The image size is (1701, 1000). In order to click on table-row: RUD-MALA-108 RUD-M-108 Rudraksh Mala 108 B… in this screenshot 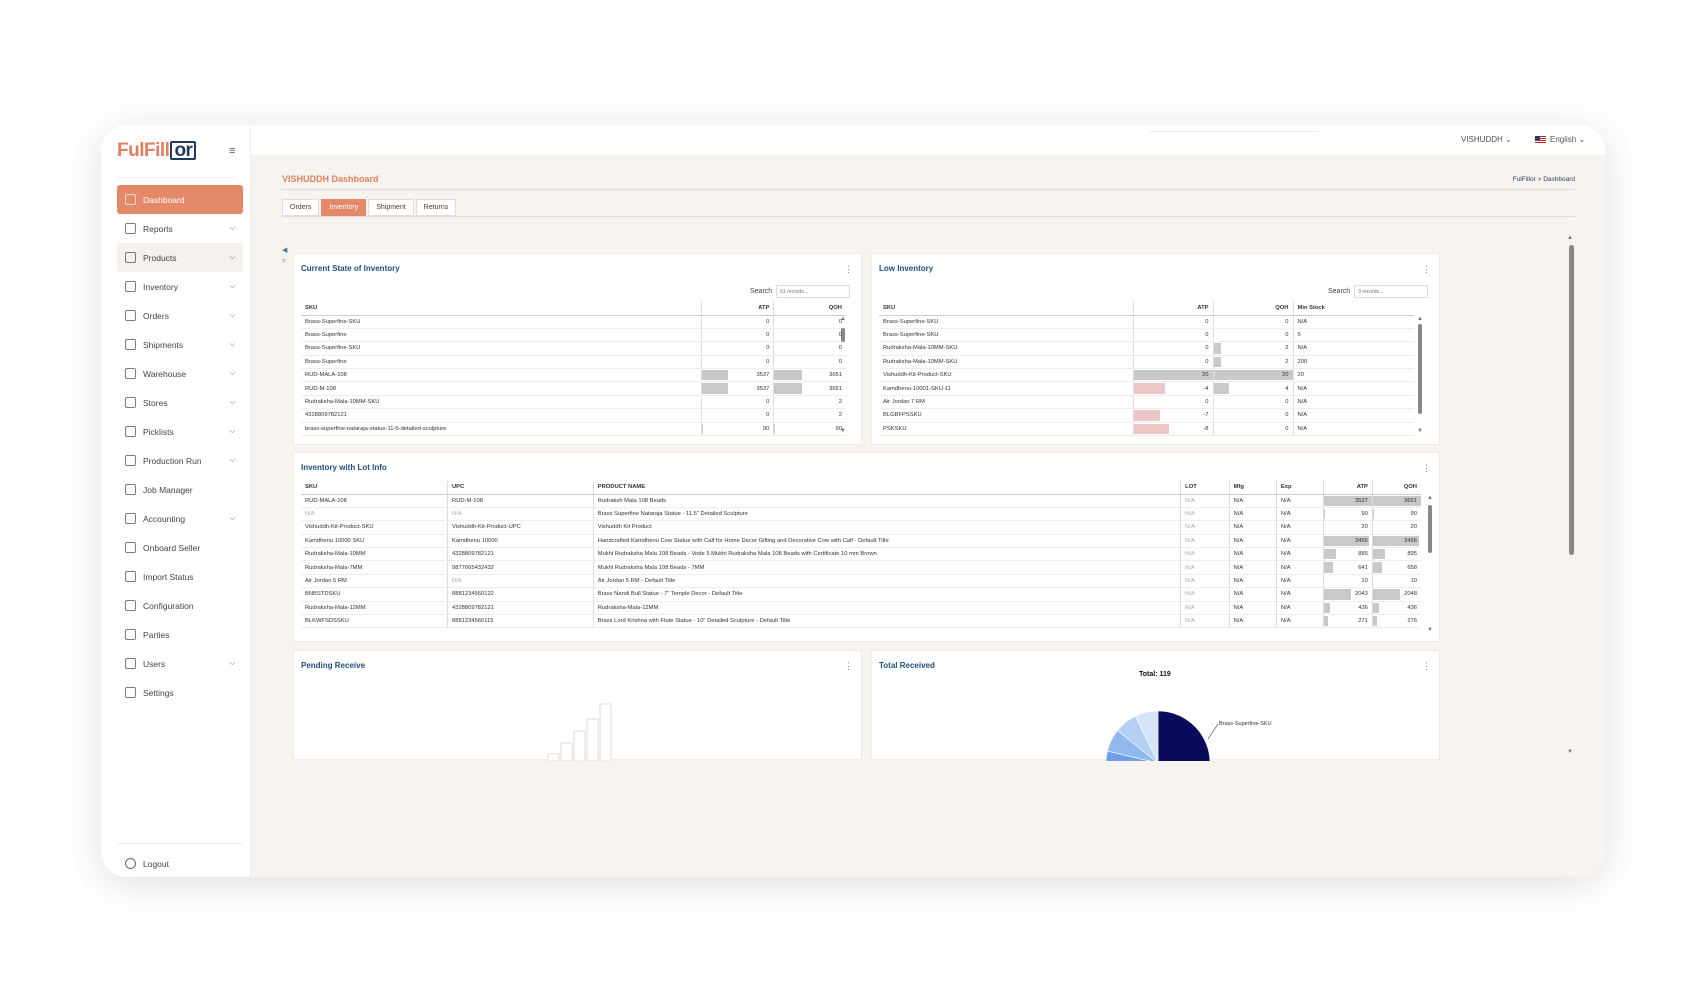, I will do `click(861, 501)`.